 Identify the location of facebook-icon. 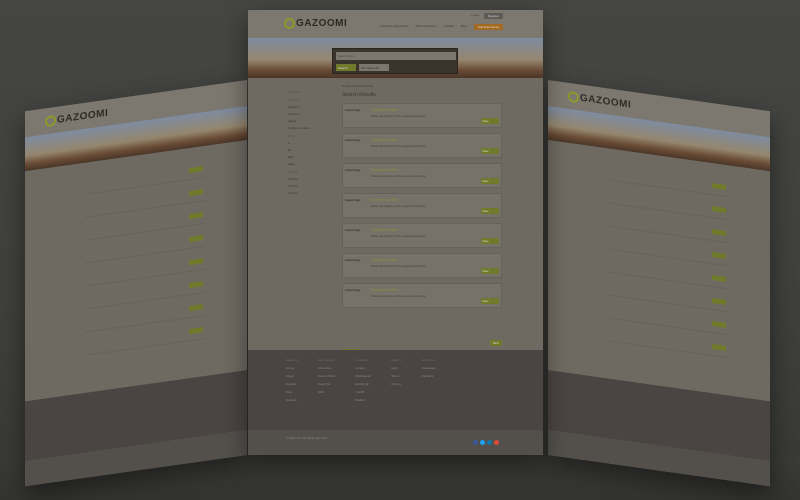
(475, 442).